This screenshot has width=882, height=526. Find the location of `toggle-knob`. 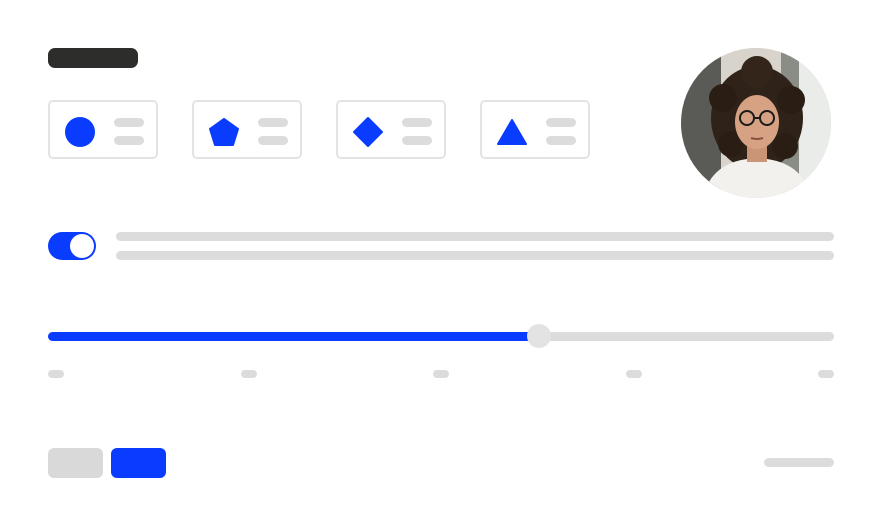

toggle-knob is located at coordinates (82, 246).